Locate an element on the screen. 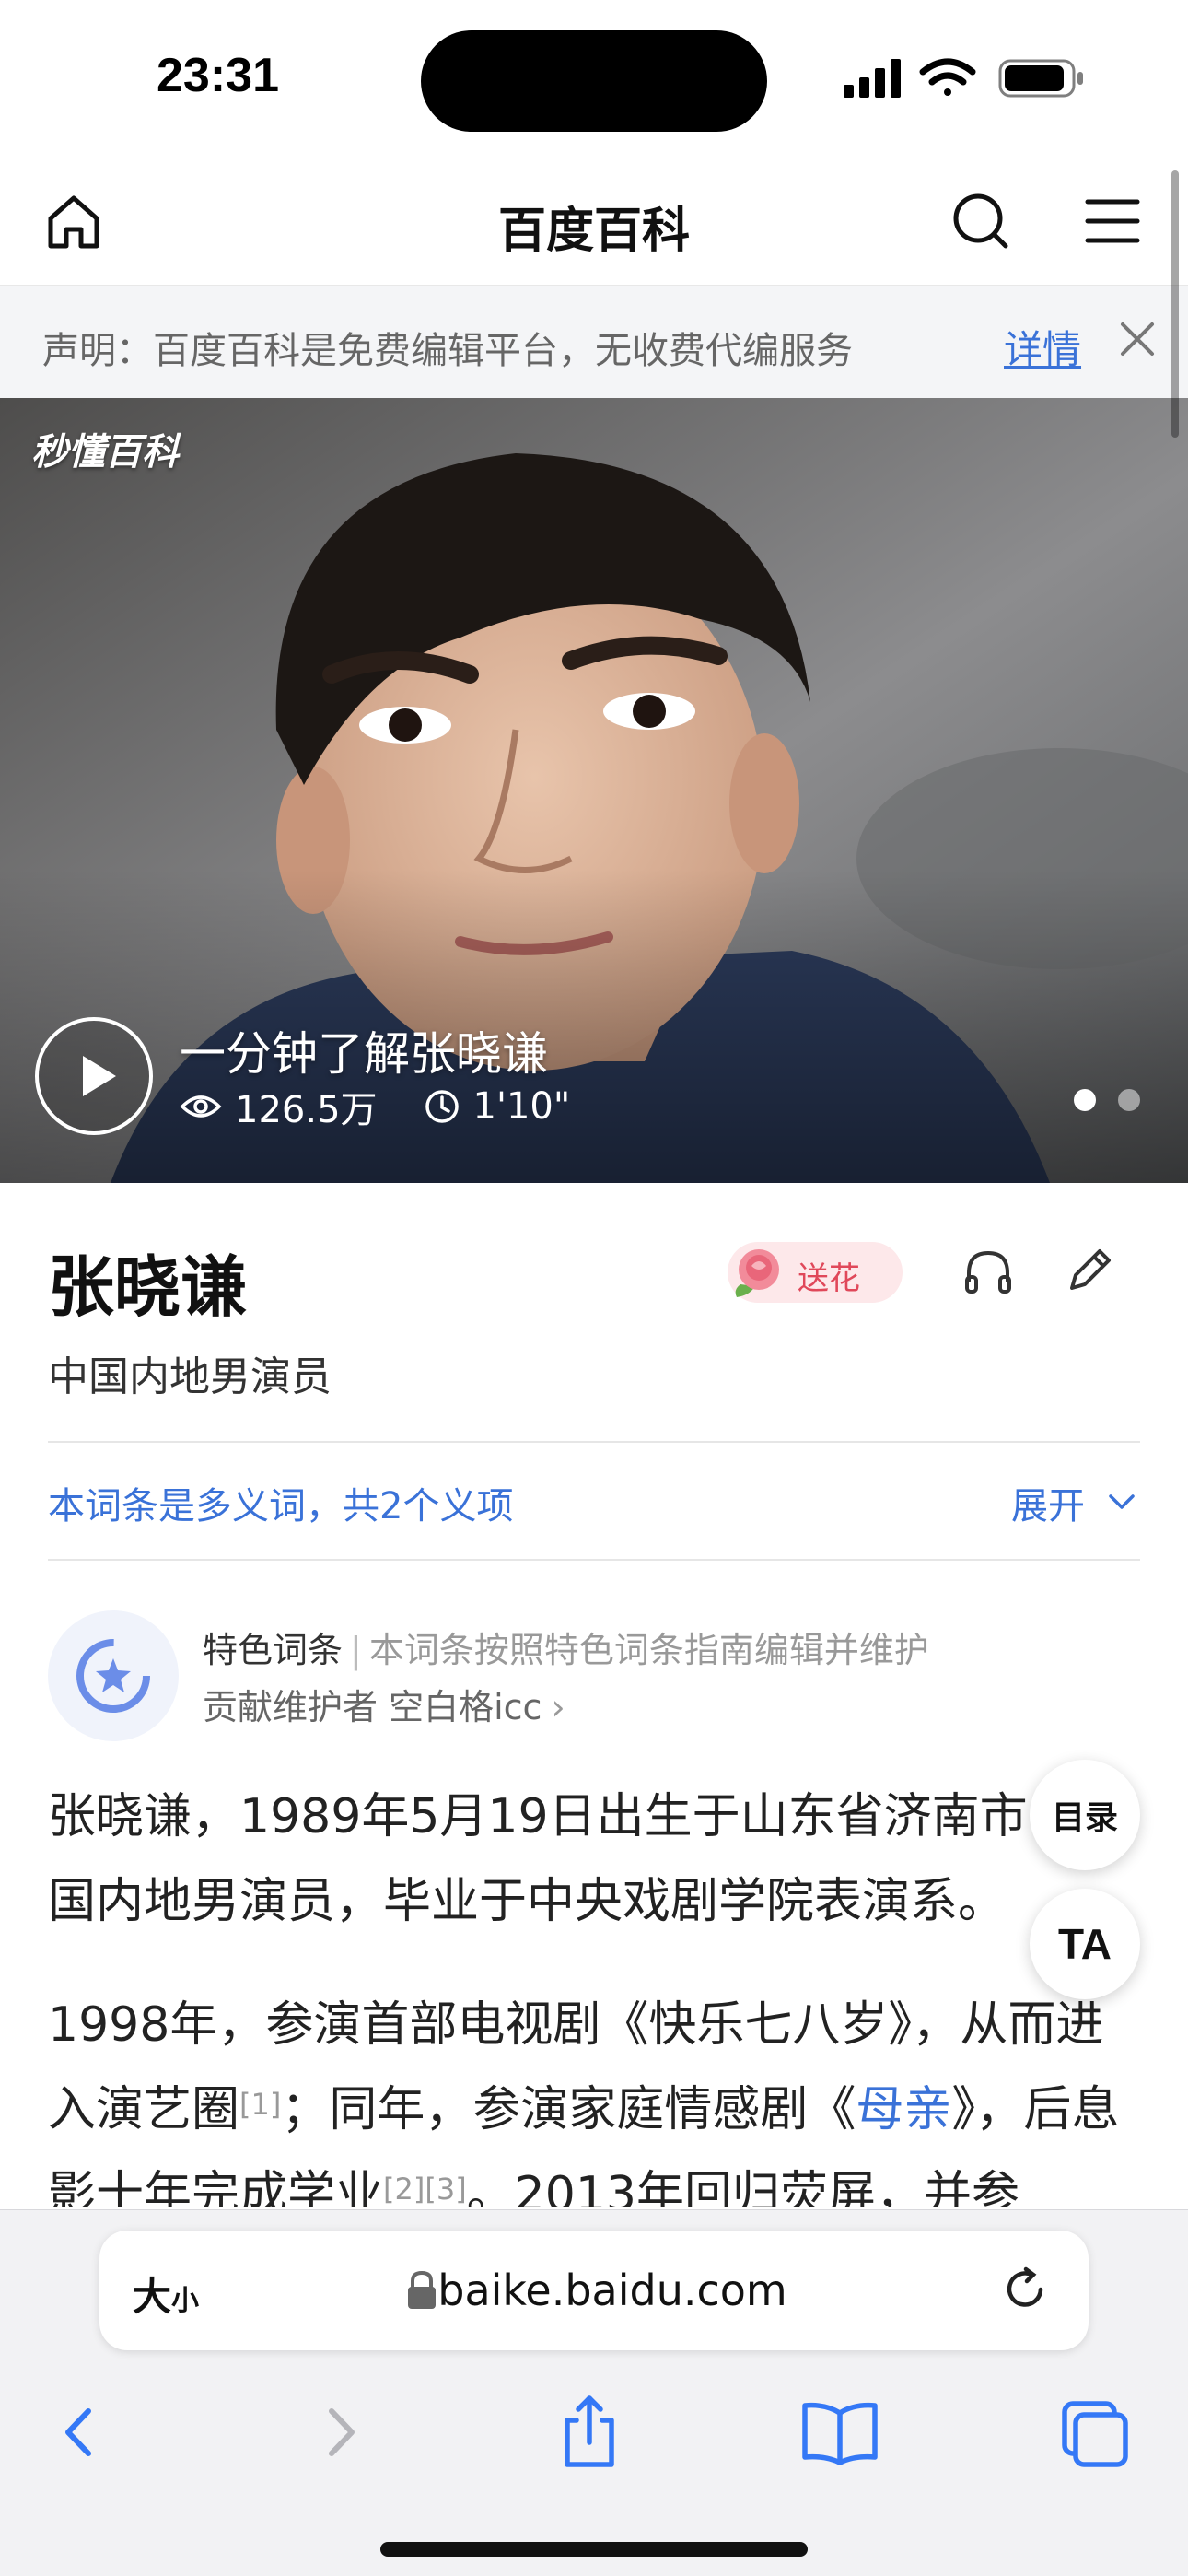 The height and width of the screenshot is (2576, 1188). dynamic-island is located at coordinates (594, 81).